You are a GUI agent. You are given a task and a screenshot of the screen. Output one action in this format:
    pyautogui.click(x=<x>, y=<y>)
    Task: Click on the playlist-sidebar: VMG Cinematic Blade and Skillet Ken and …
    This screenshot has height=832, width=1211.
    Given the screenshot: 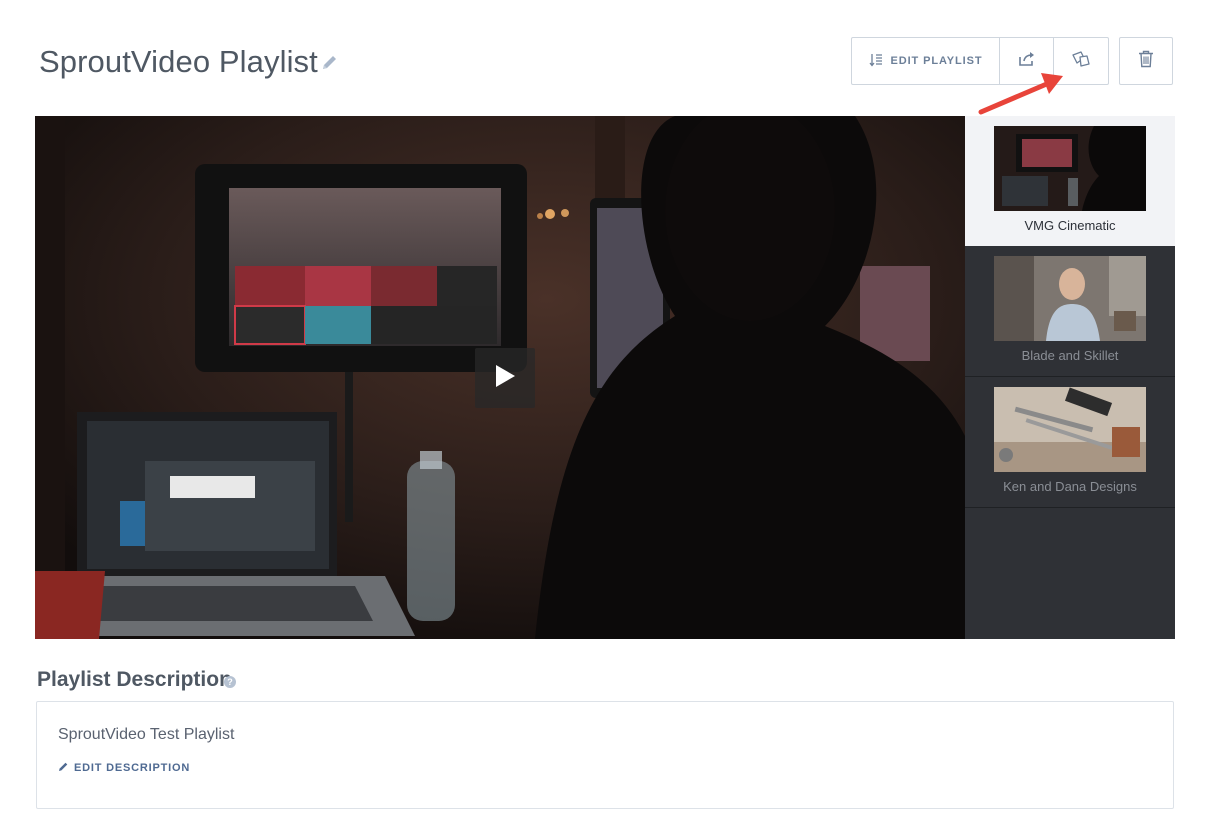 What is the action you would take?
    pyautogui.click(x=1070, y=377)
    